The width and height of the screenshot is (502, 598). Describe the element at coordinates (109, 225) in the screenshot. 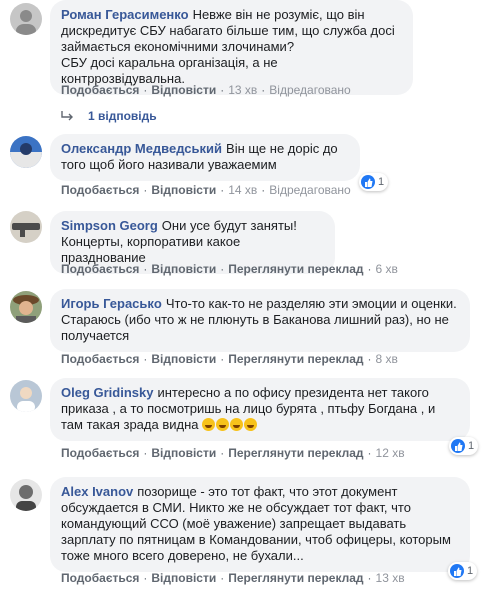

I see `comment-author: Simpson Georg` at that location.